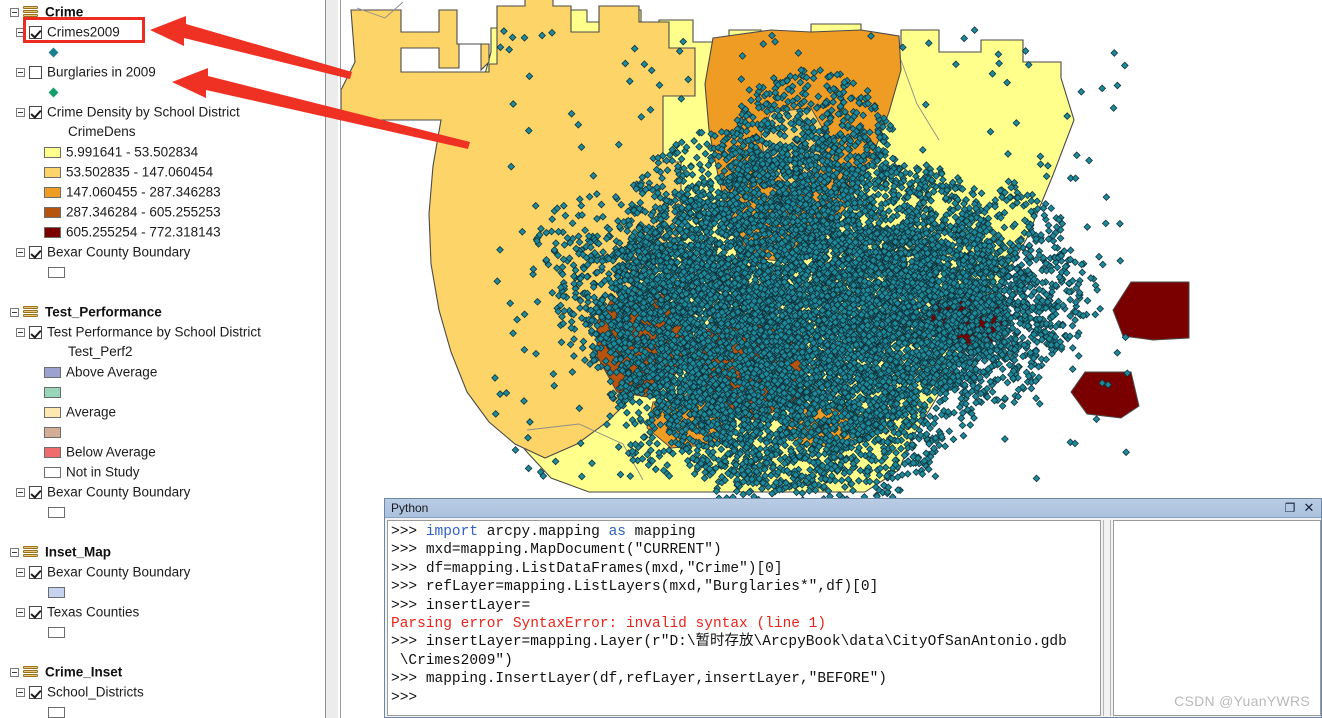 This screenshot has width=1322, height=718. Describe the element at coordinates (162, 672) in the screenshot. I see `toc-group-crime-inset: Crime_Inset` at that location.